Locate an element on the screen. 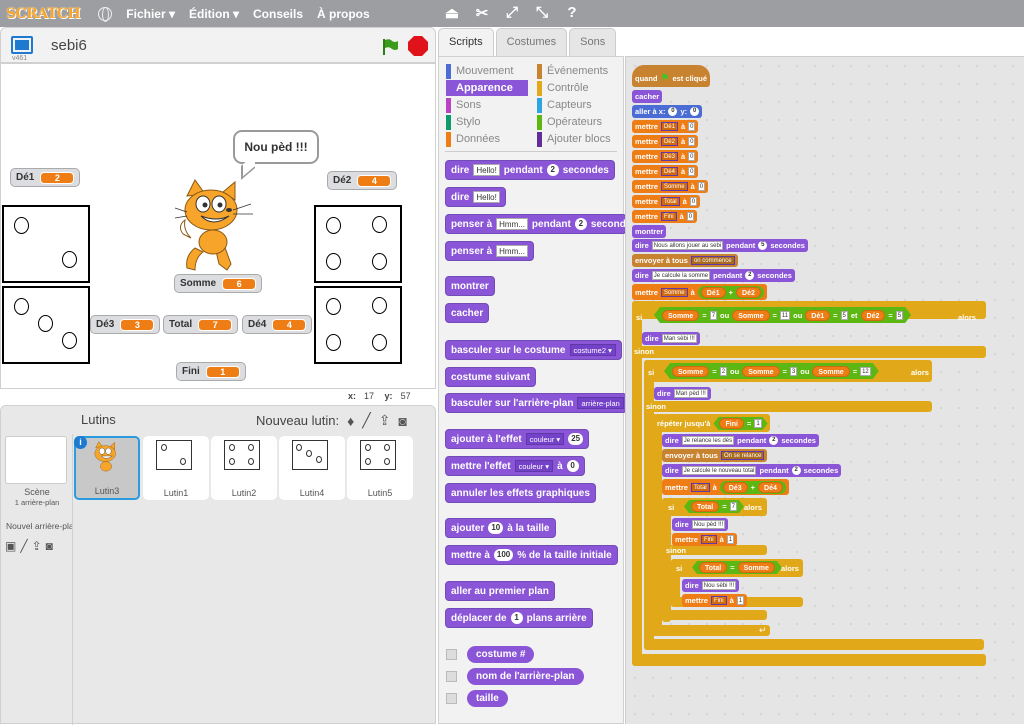 The height and width of the screenshot is (725, 1024). sprite-thumb-lutin4: Lutin4 is located at coordinates (312, 468).